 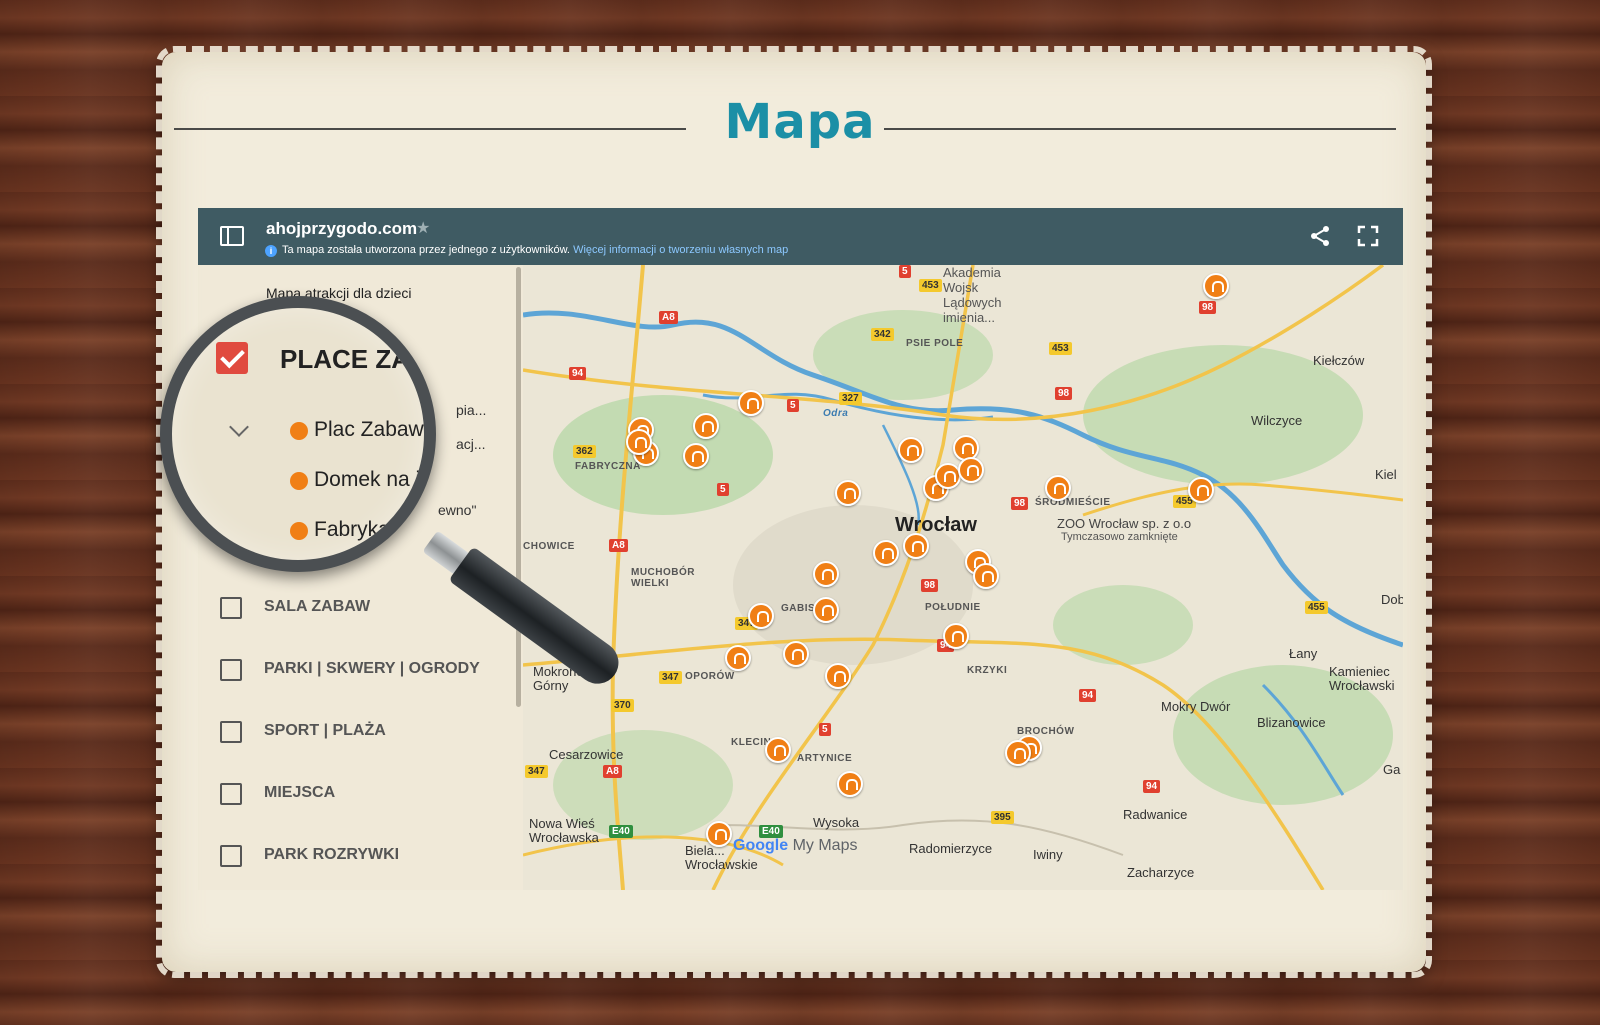 What do you see at coordinates (882, 334) in the screenshot?
I see `road-badge: 342` at bounding box center [882, 334].